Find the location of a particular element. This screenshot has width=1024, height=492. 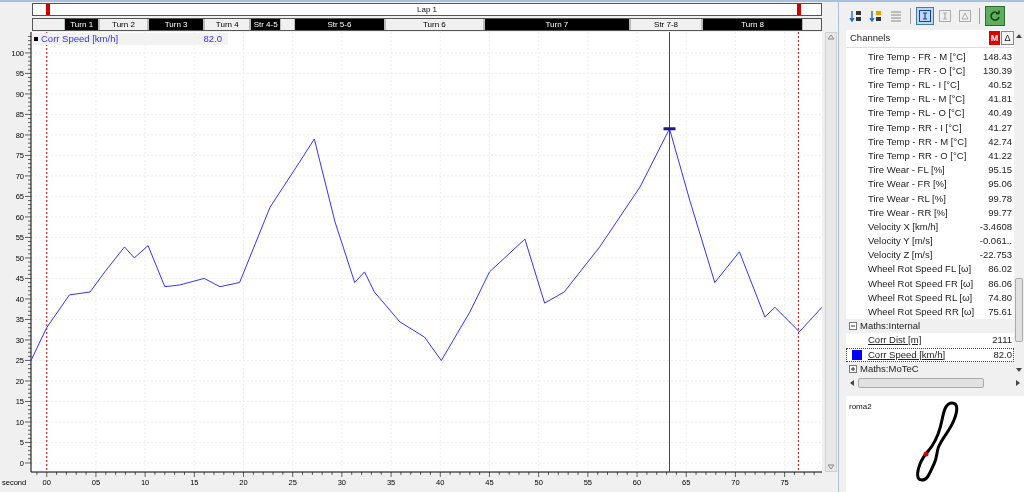

legend-marker-icon is located at coordinates (36, 39).